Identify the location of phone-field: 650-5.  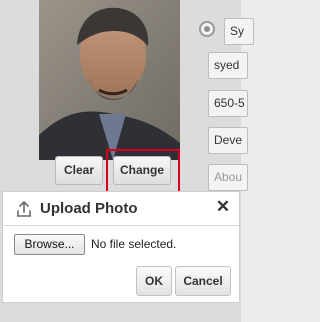
(228, 103).